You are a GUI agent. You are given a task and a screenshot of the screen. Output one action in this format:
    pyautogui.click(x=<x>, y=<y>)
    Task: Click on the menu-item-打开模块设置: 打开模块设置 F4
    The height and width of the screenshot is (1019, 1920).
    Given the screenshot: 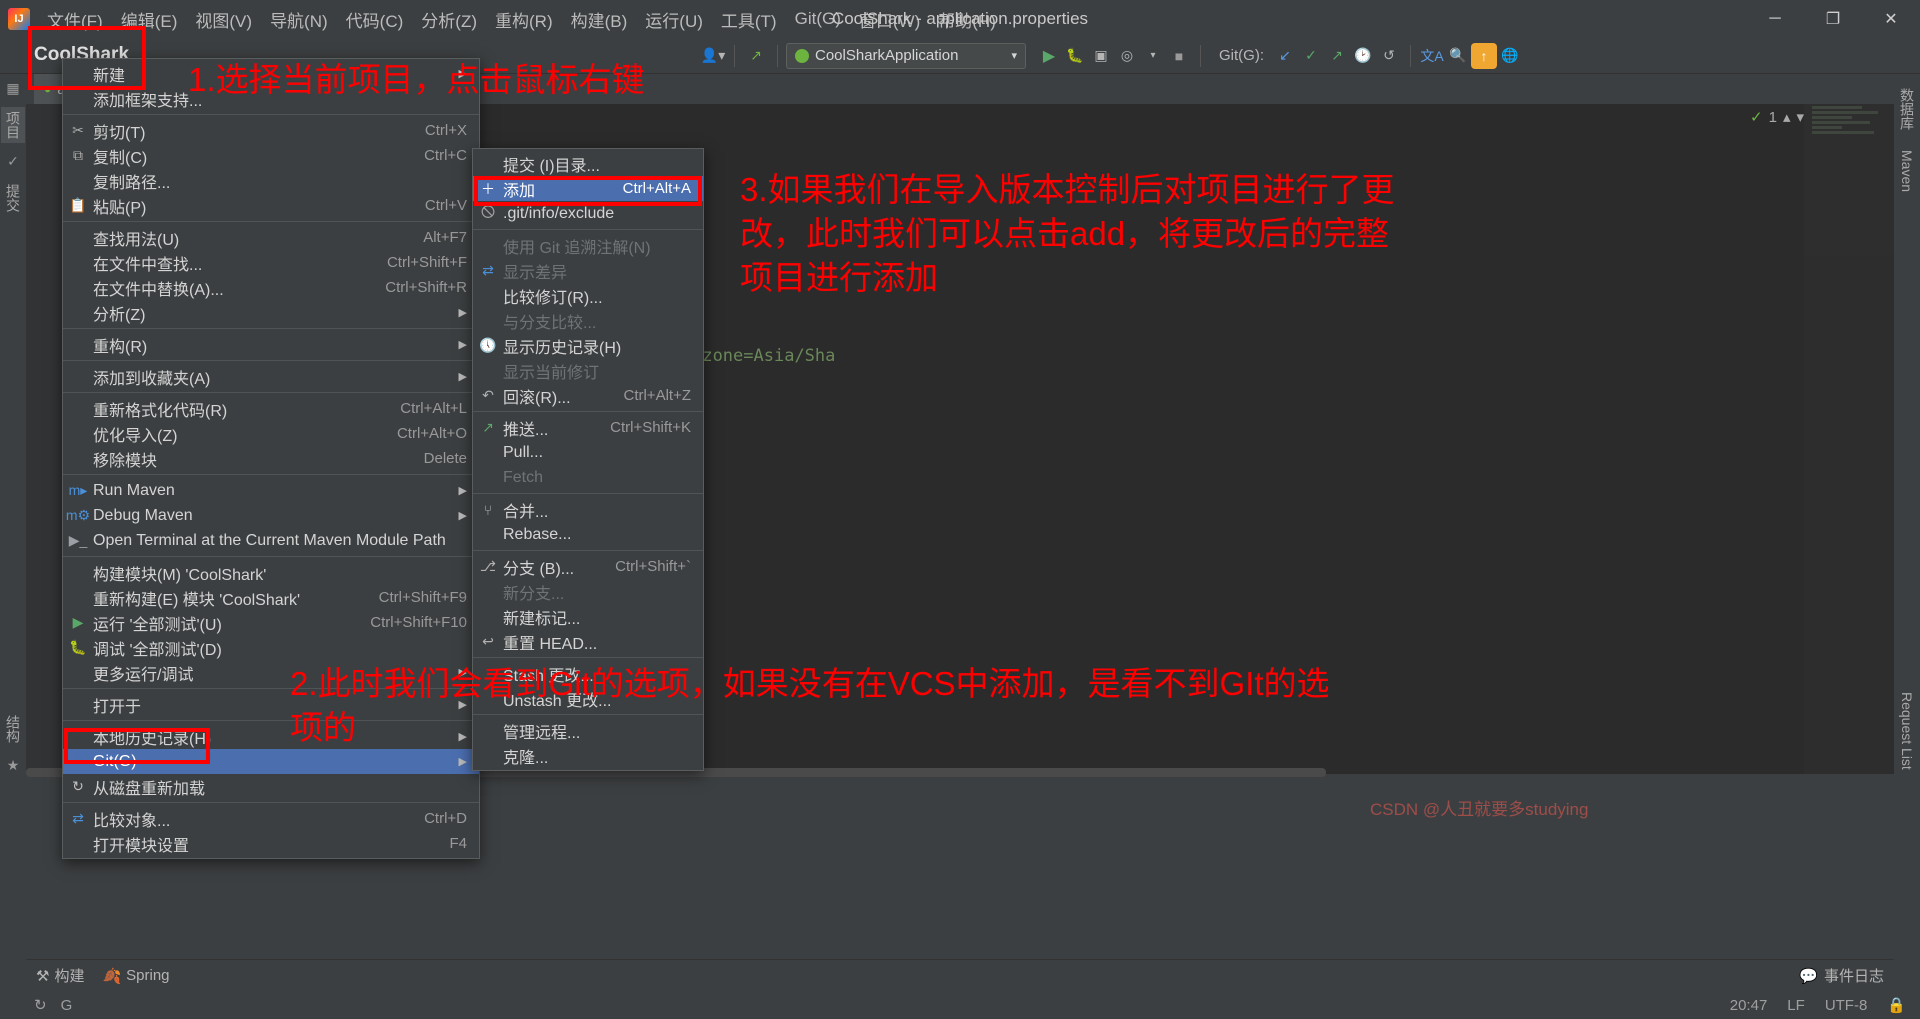 What is the action you would take?
    pyautogui.click(x=271, y=843)
    